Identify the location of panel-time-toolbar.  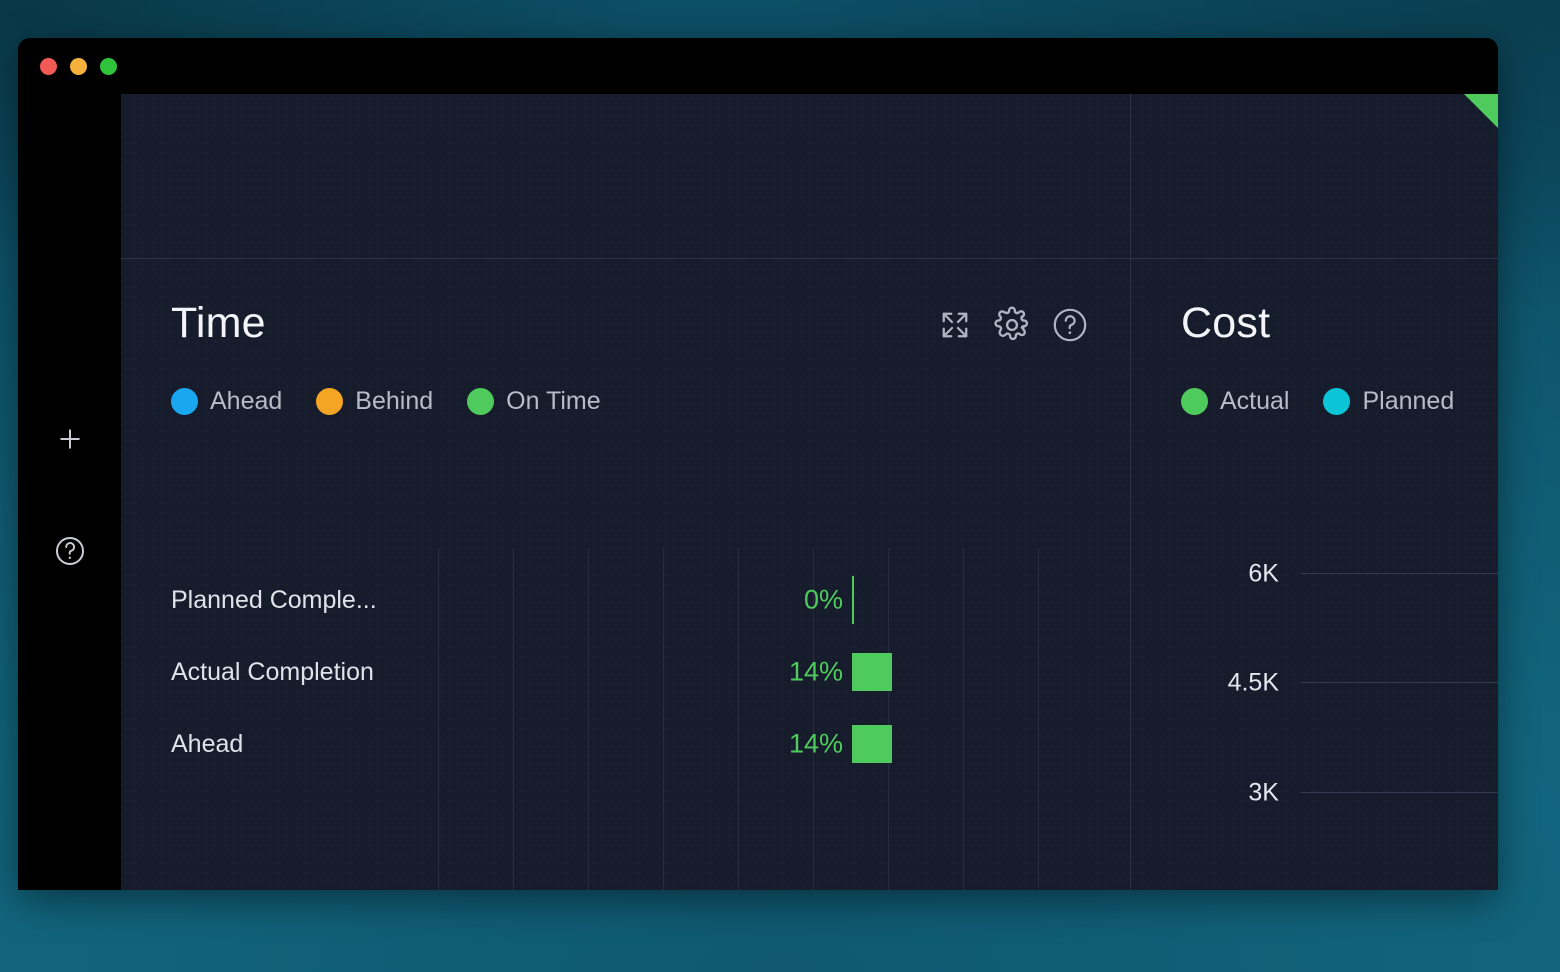
(1013, 325).